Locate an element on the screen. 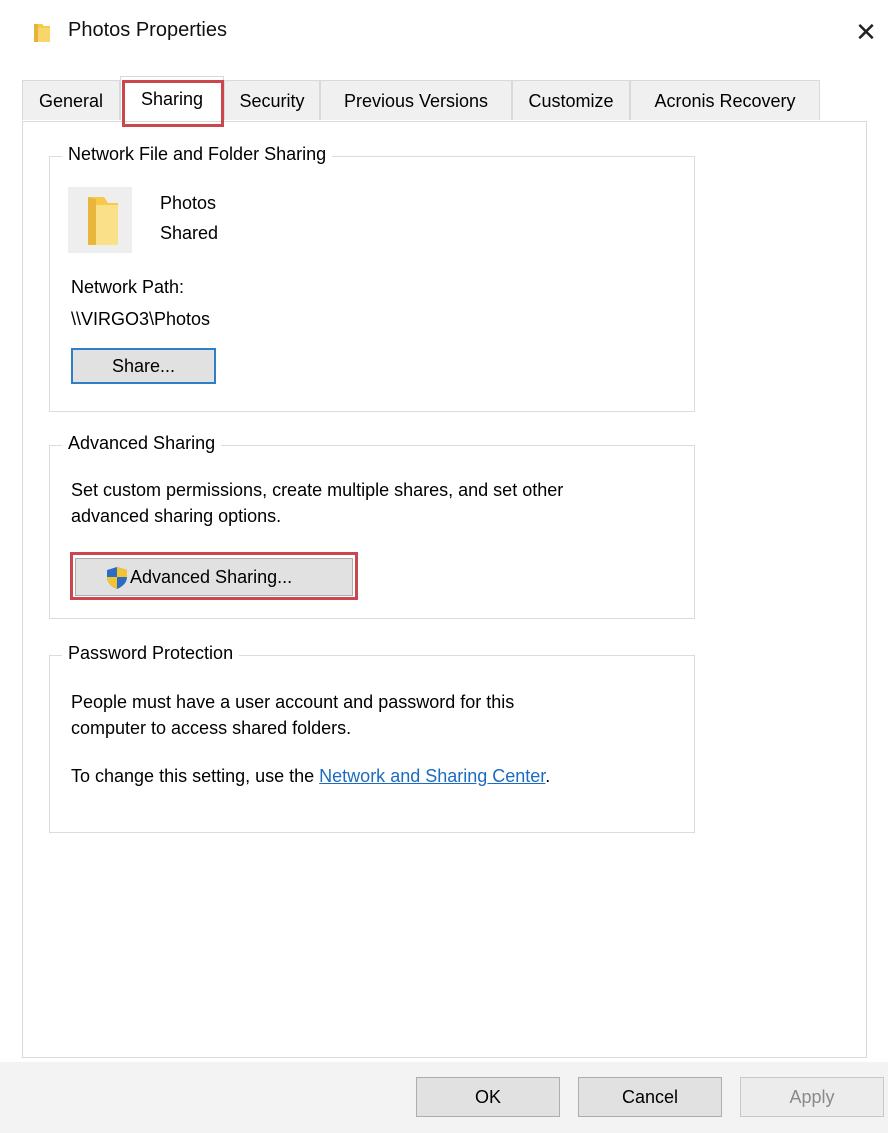  network-sharing-legend: Network File and Folder Sharing is located at coordinates (197, 154).